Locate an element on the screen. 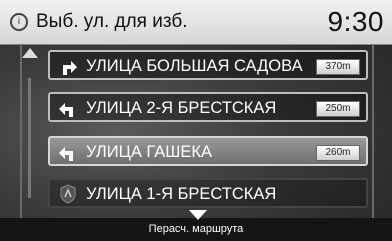 Image resolution: width=392 pixels, height=241 pixels. street-name: УЛИЦА БОЛЬШАЯ САДОВА is located at coordinates (194, 66).